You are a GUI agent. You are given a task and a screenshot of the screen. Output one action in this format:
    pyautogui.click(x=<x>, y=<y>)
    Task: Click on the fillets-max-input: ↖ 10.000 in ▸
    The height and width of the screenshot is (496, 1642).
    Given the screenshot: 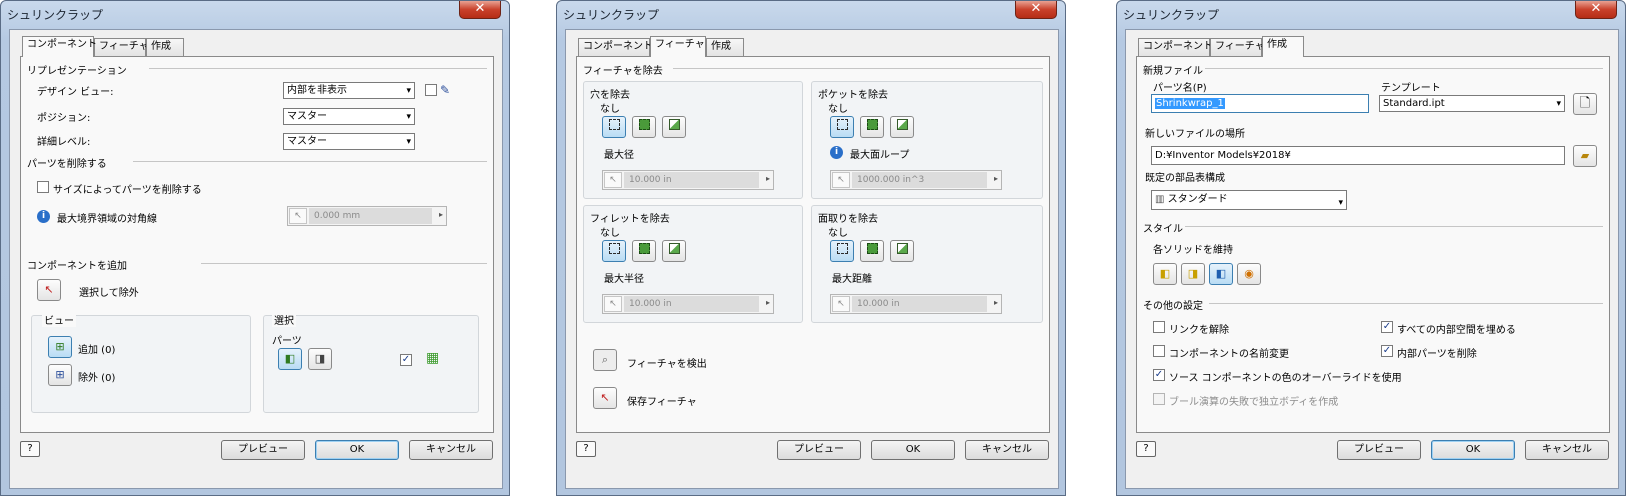 What is the action you would take?
    pyautogui.click(x=688, y=304)
    